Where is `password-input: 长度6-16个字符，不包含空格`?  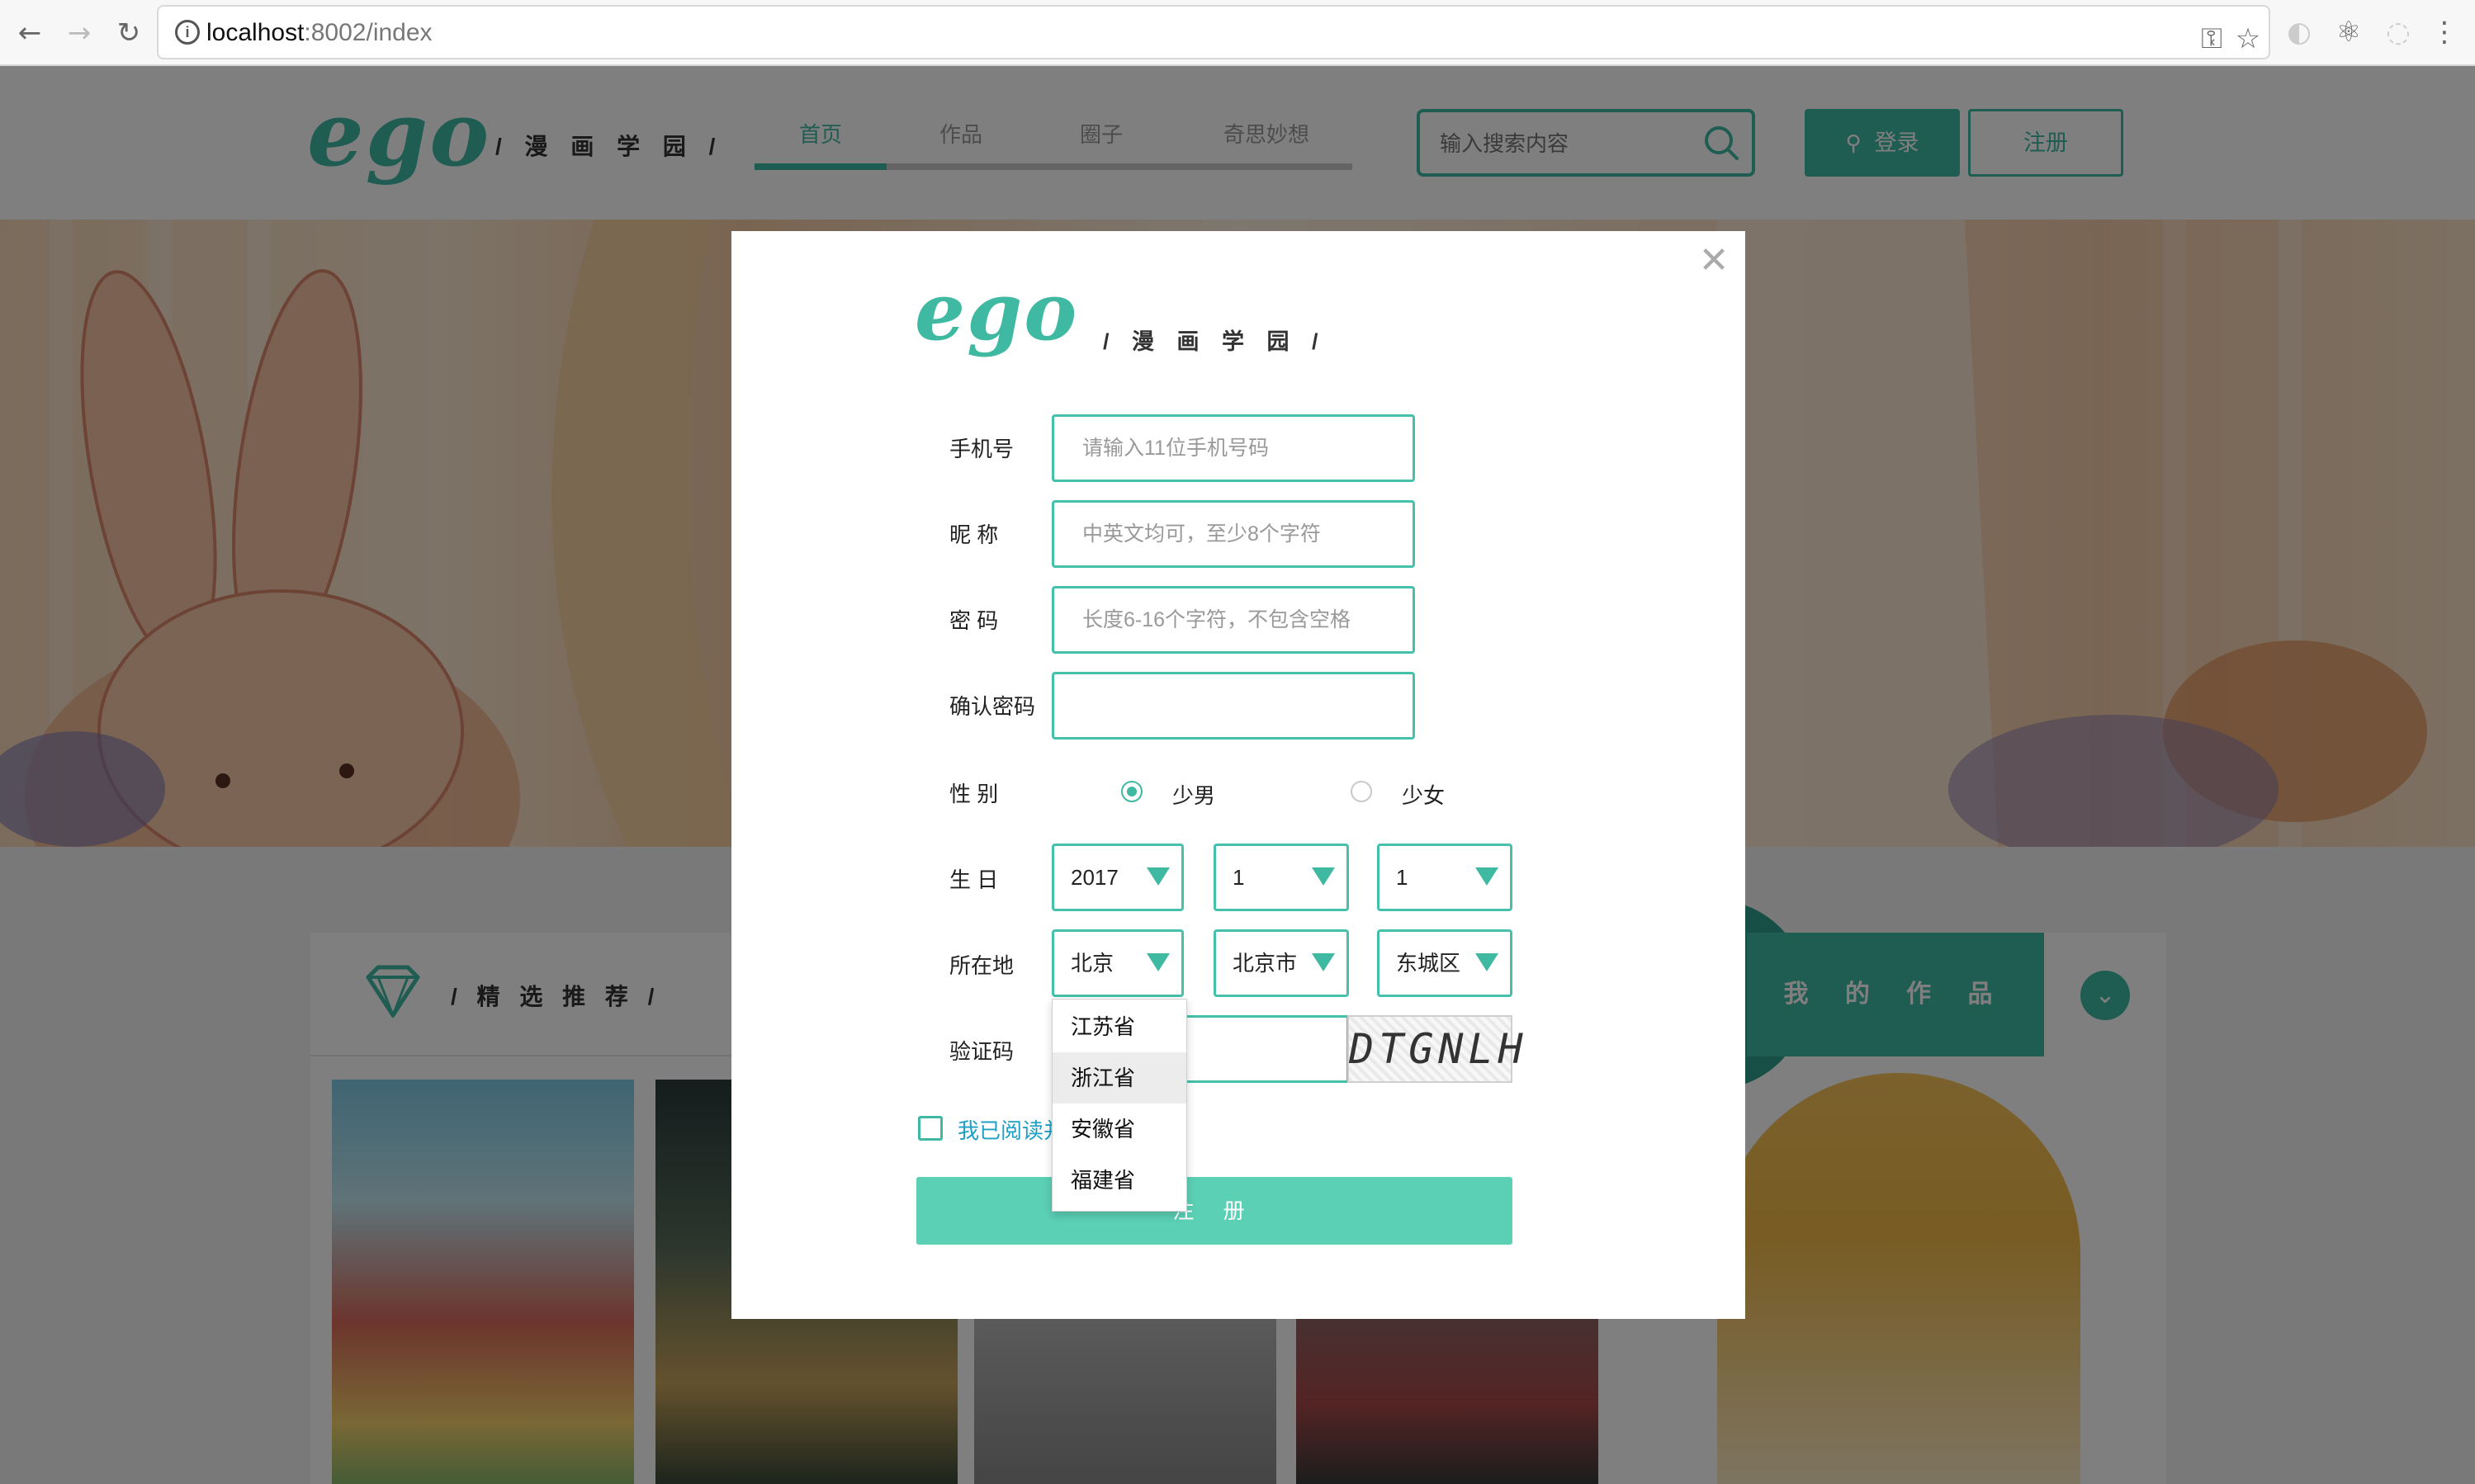
password-input: 长度6-16个字符，不包含空格 is located at coordinates (1233, 620).